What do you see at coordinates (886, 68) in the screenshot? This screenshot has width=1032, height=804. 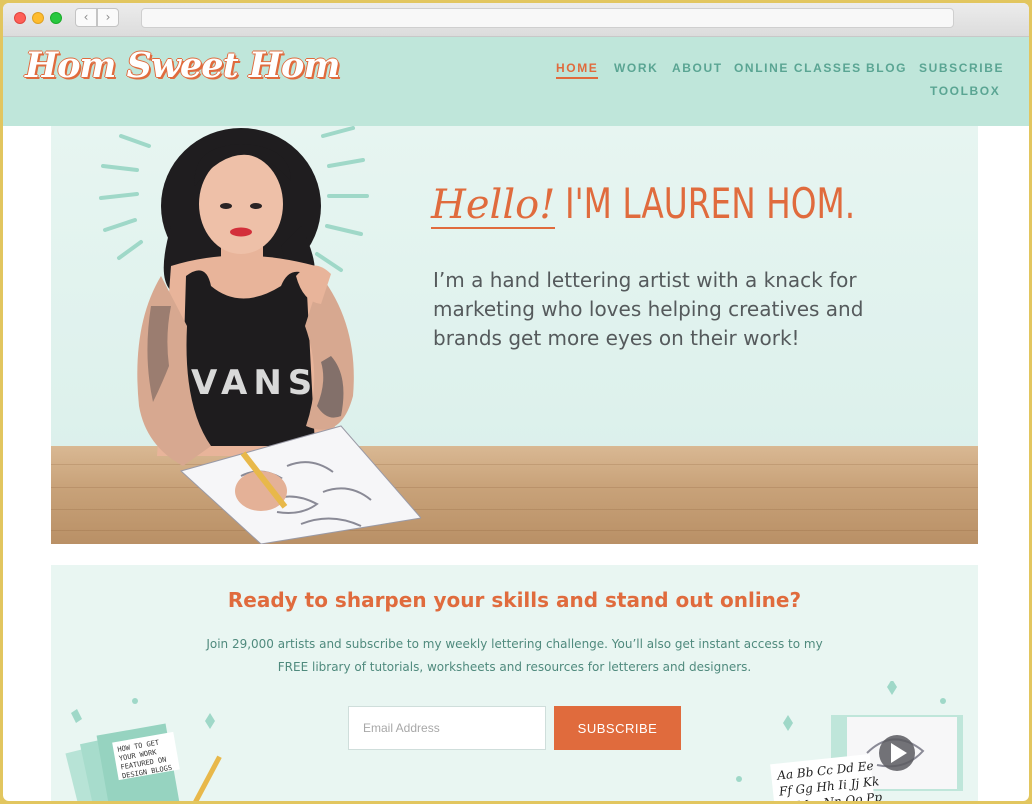 I see `nav-blog: BLOG` at bounding box center [886, 68].